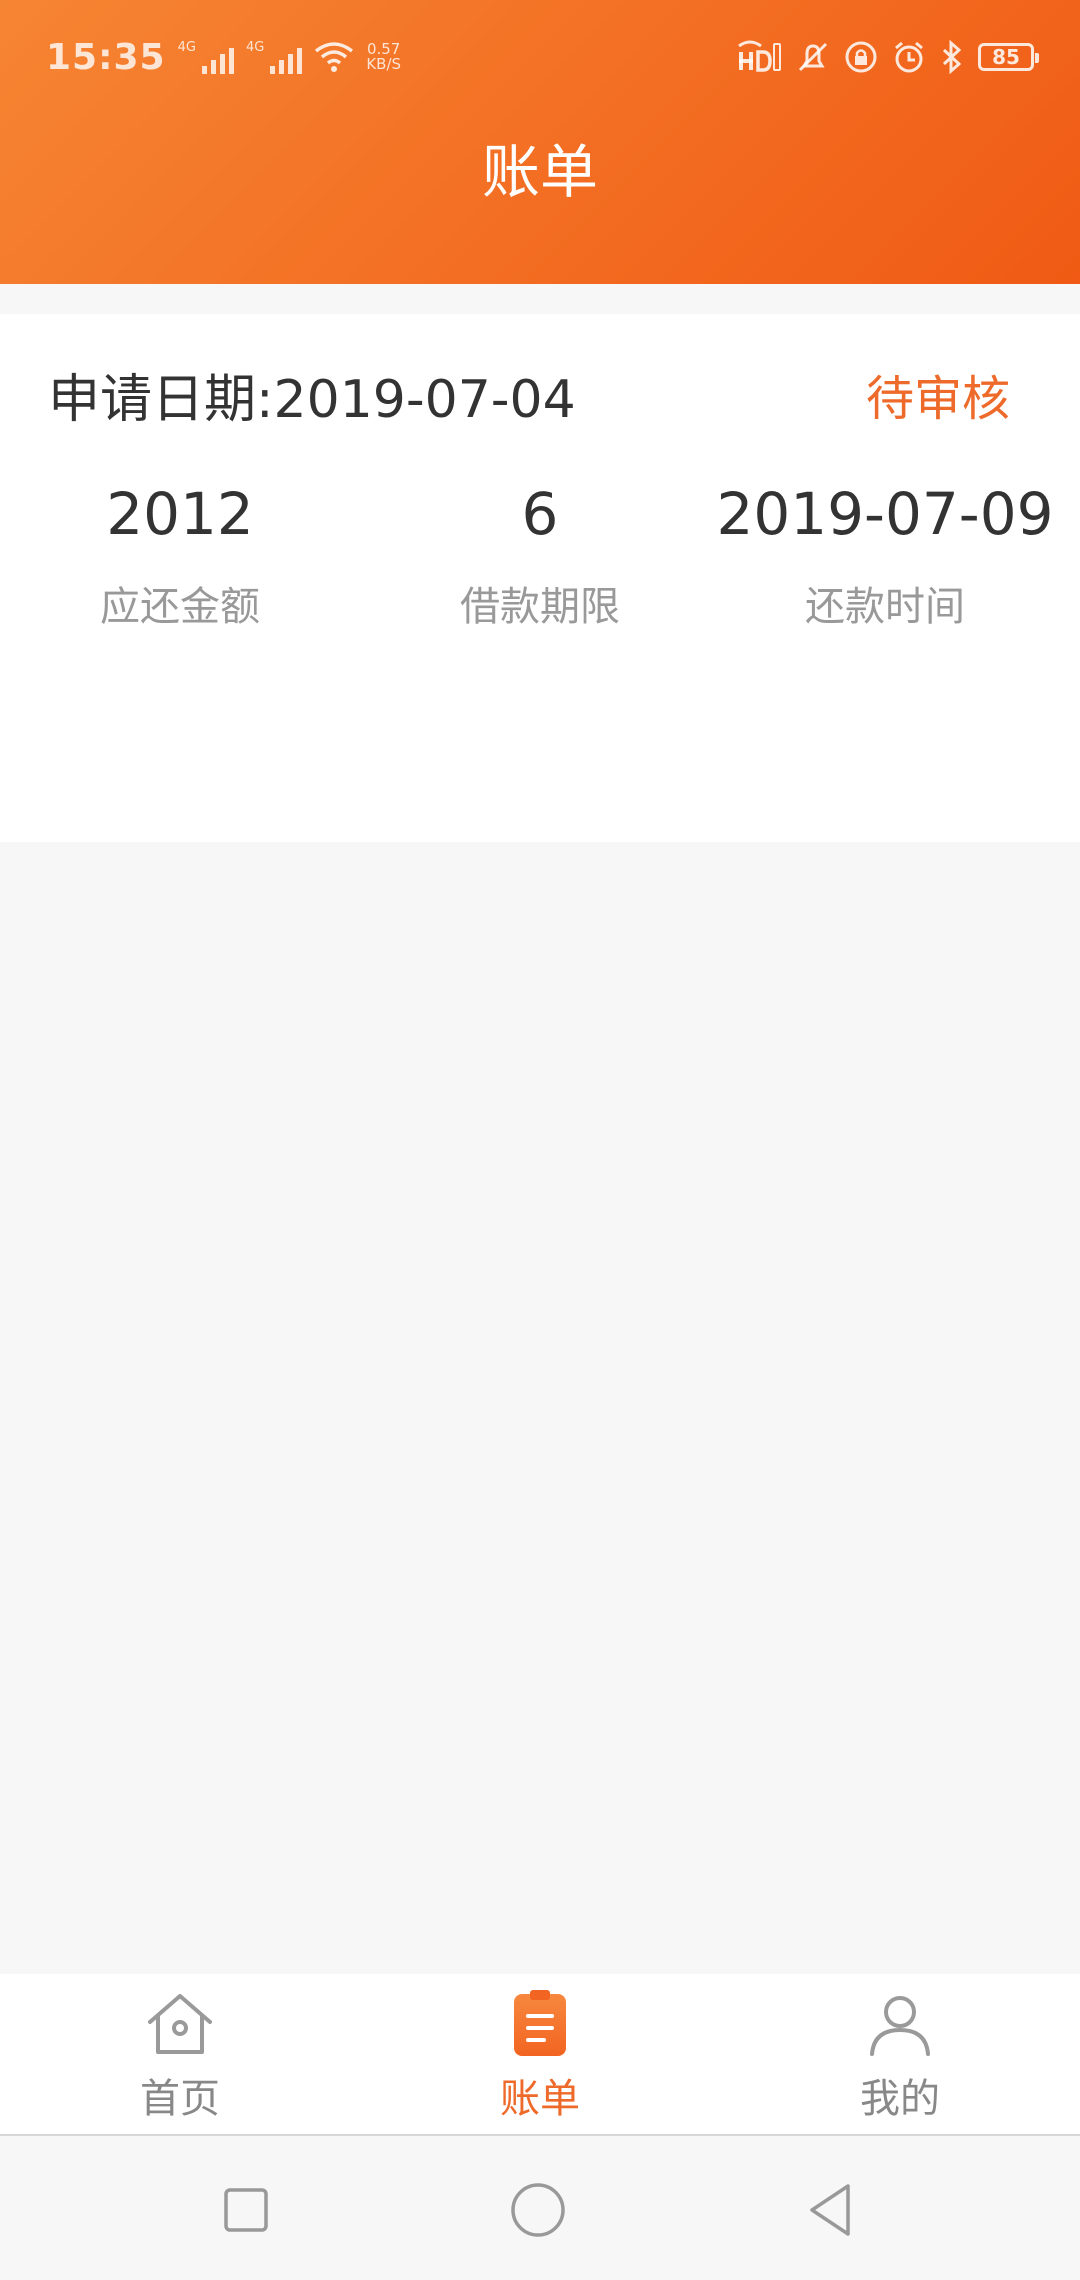 This screenshot has height=2280, width=1080. What do you see at coordinates (334, 57) in the screenshot?
I see `wifi-icon` at bounding box center [334, 57].